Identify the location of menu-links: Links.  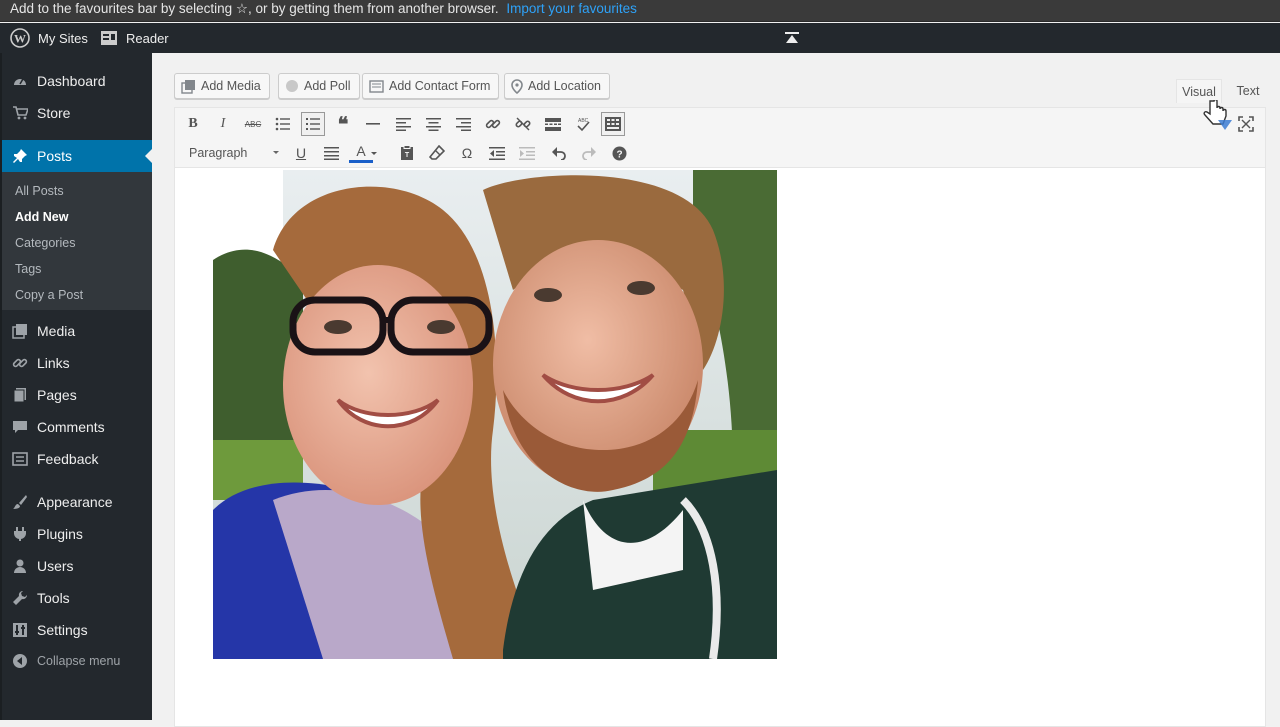
(77, 363).